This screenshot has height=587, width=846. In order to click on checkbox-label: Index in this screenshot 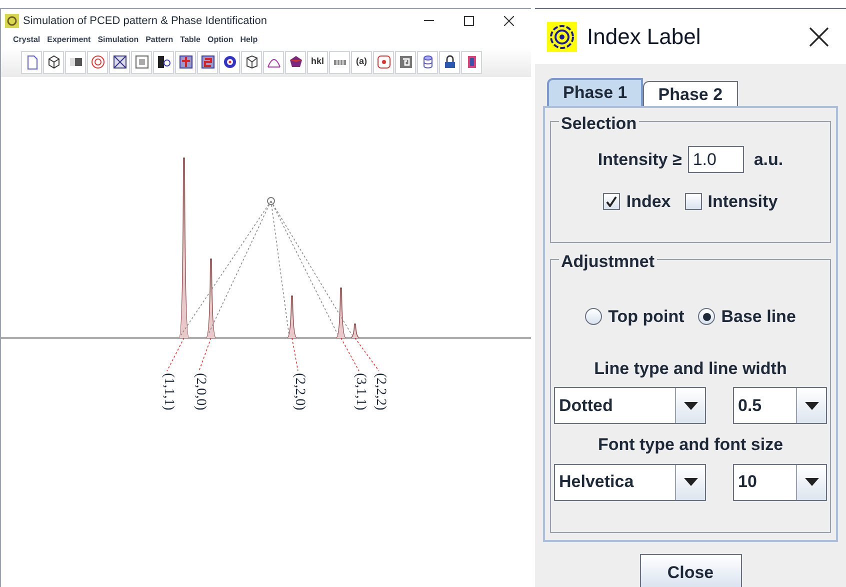, I will do `click(648, 202)`.